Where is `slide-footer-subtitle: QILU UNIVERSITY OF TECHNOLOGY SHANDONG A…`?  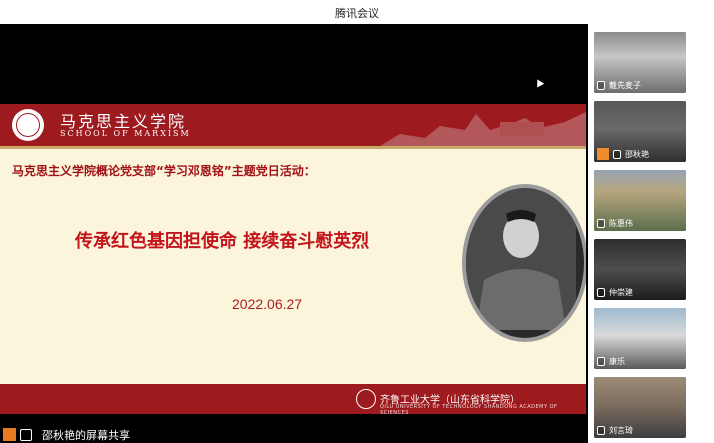
slide-footer-subtitle: QILU UNIVERSITY OF TECHNOLOGY SHANDONG A… is located at coordinates (469, 409).